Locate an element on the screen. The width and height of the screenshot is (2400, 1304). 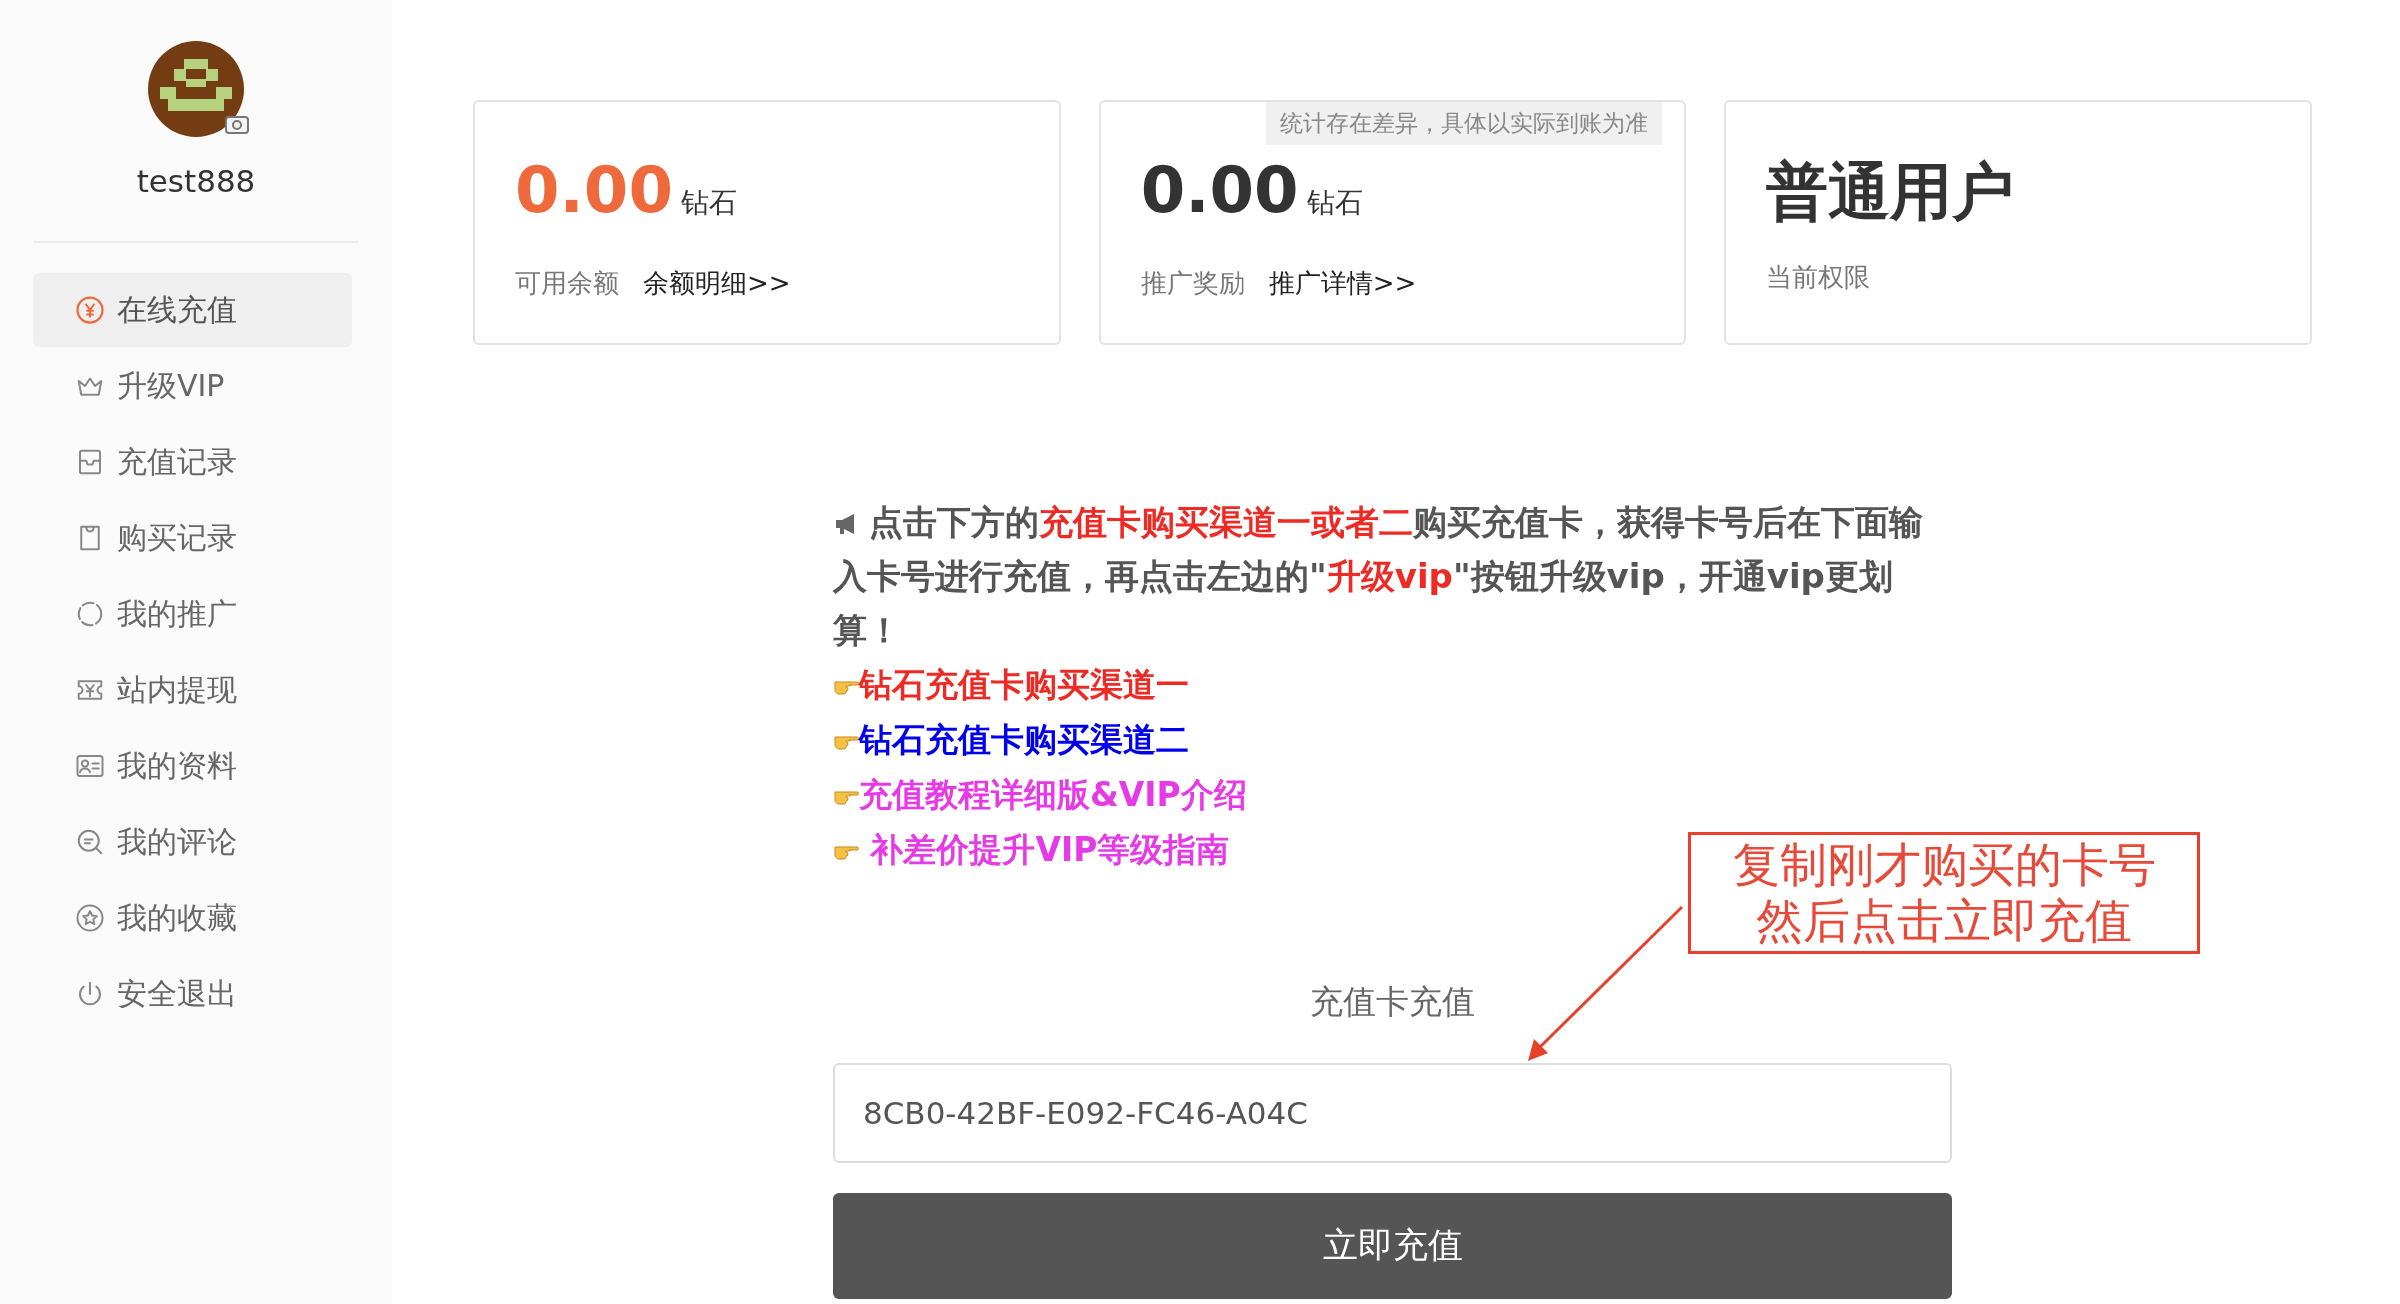
camera-icon is located at coordinates (237, 125).